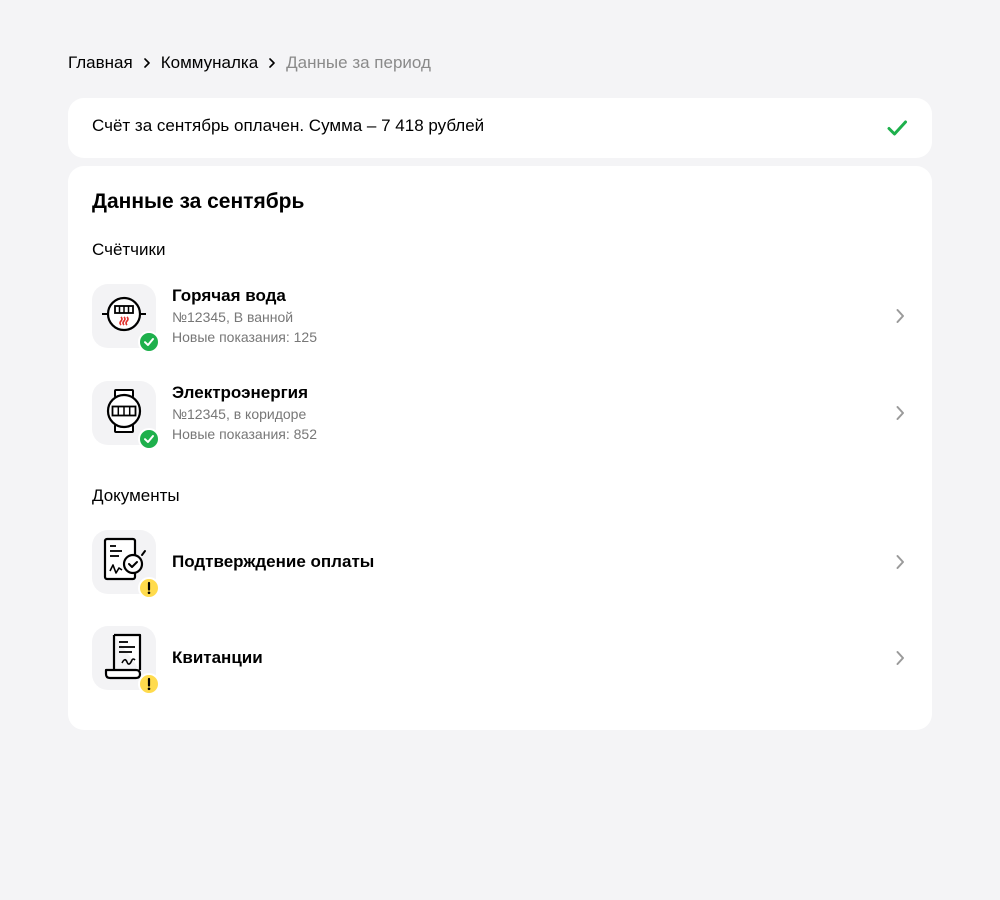  What do you see at coordinates (358, 62) in the screenshot?
I see `breadcrumb-current: Данные за период` at bounding box center [358, 62].